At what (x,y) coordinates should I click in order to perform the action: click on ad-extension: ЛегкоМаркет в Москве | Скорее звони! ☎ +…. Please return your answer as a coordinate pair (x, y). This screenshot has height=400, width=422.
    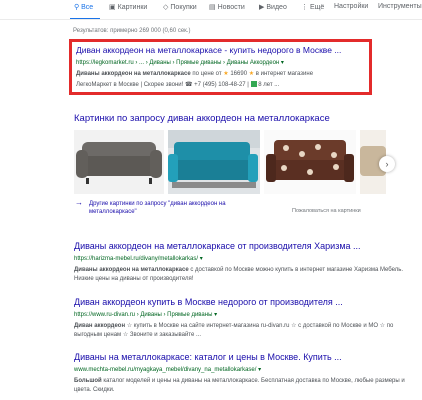
    Looking at the image, I should click on (178, 84).